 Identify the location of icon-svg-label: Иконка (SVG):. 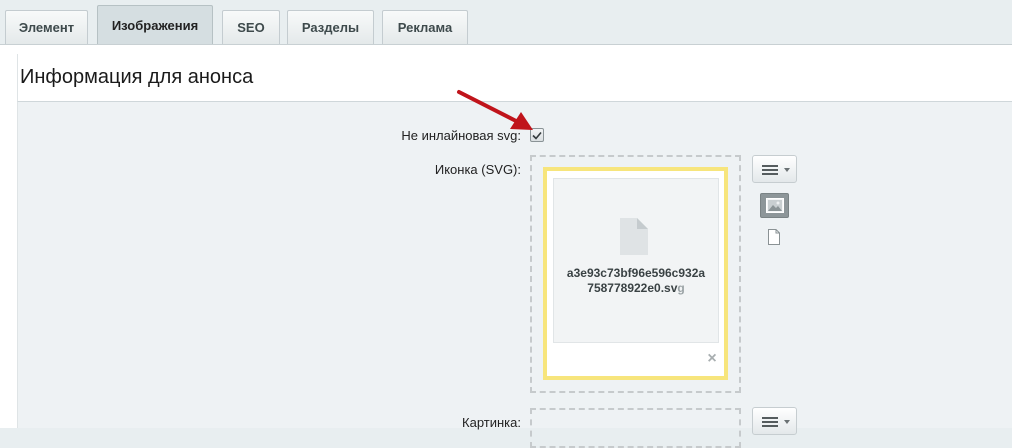
(477, 169).